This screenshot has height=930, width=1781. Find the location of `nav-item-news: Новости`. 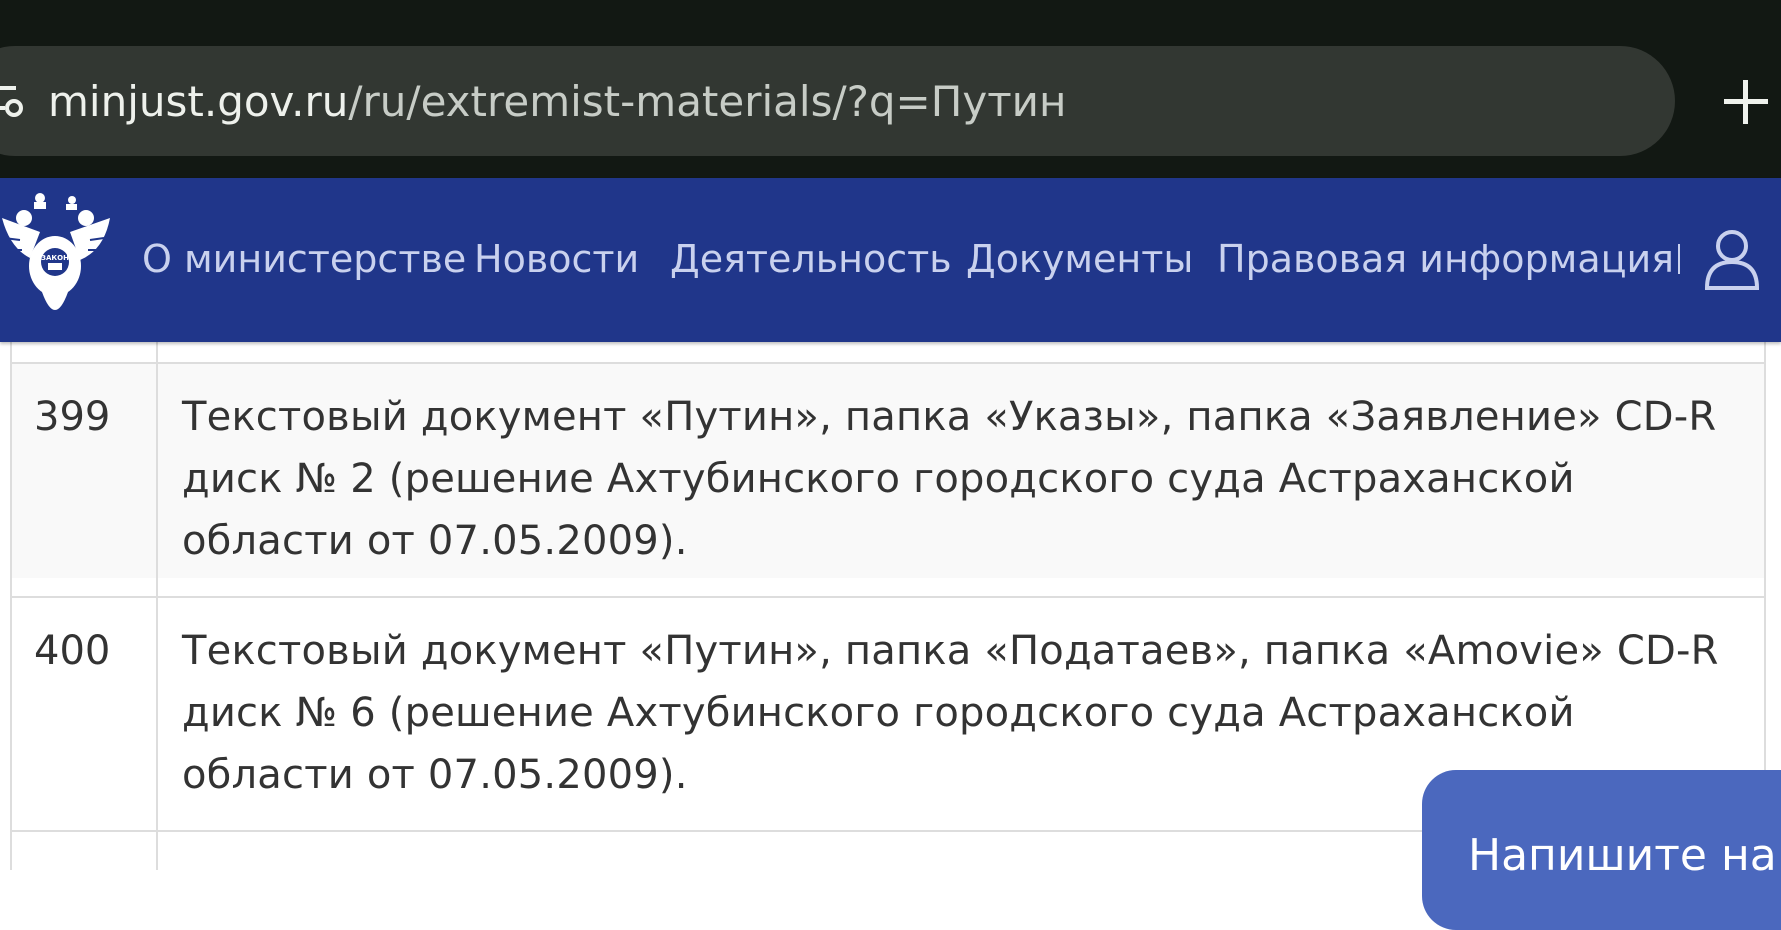

nav-item-news: Новости is located at coordinates (556, 259).